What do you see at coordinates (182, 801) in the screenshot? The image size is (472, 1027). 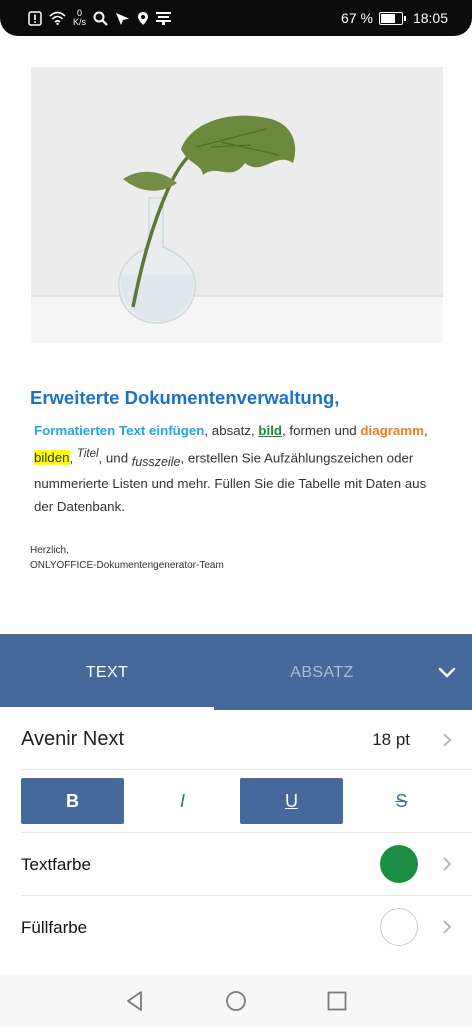 I see `italic-button: I` at bounding box center [182, 801].